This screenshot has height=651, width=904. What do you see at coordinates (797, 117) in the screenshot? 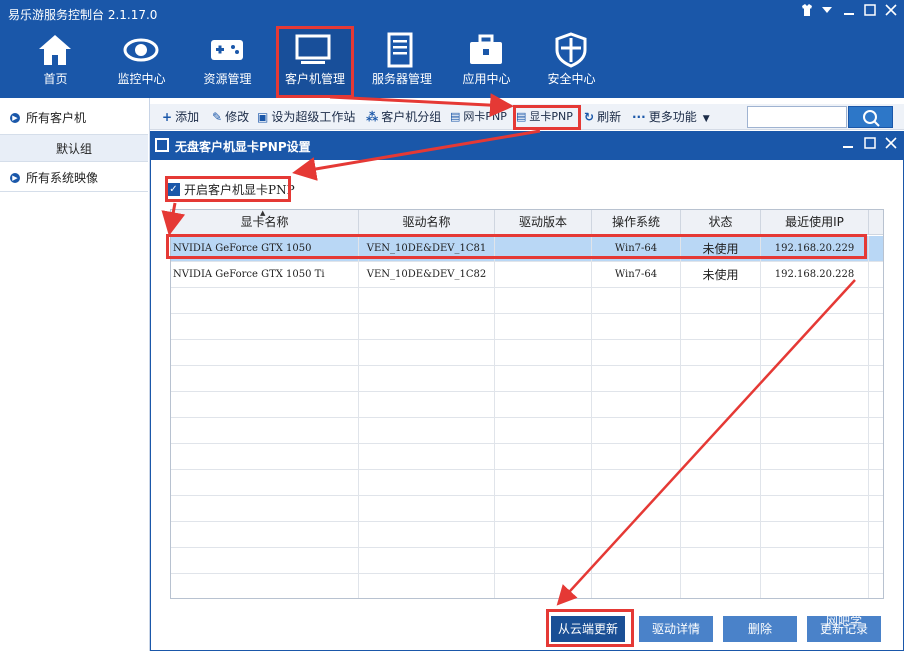
I see `search-input` at bounding box center [797, 117].